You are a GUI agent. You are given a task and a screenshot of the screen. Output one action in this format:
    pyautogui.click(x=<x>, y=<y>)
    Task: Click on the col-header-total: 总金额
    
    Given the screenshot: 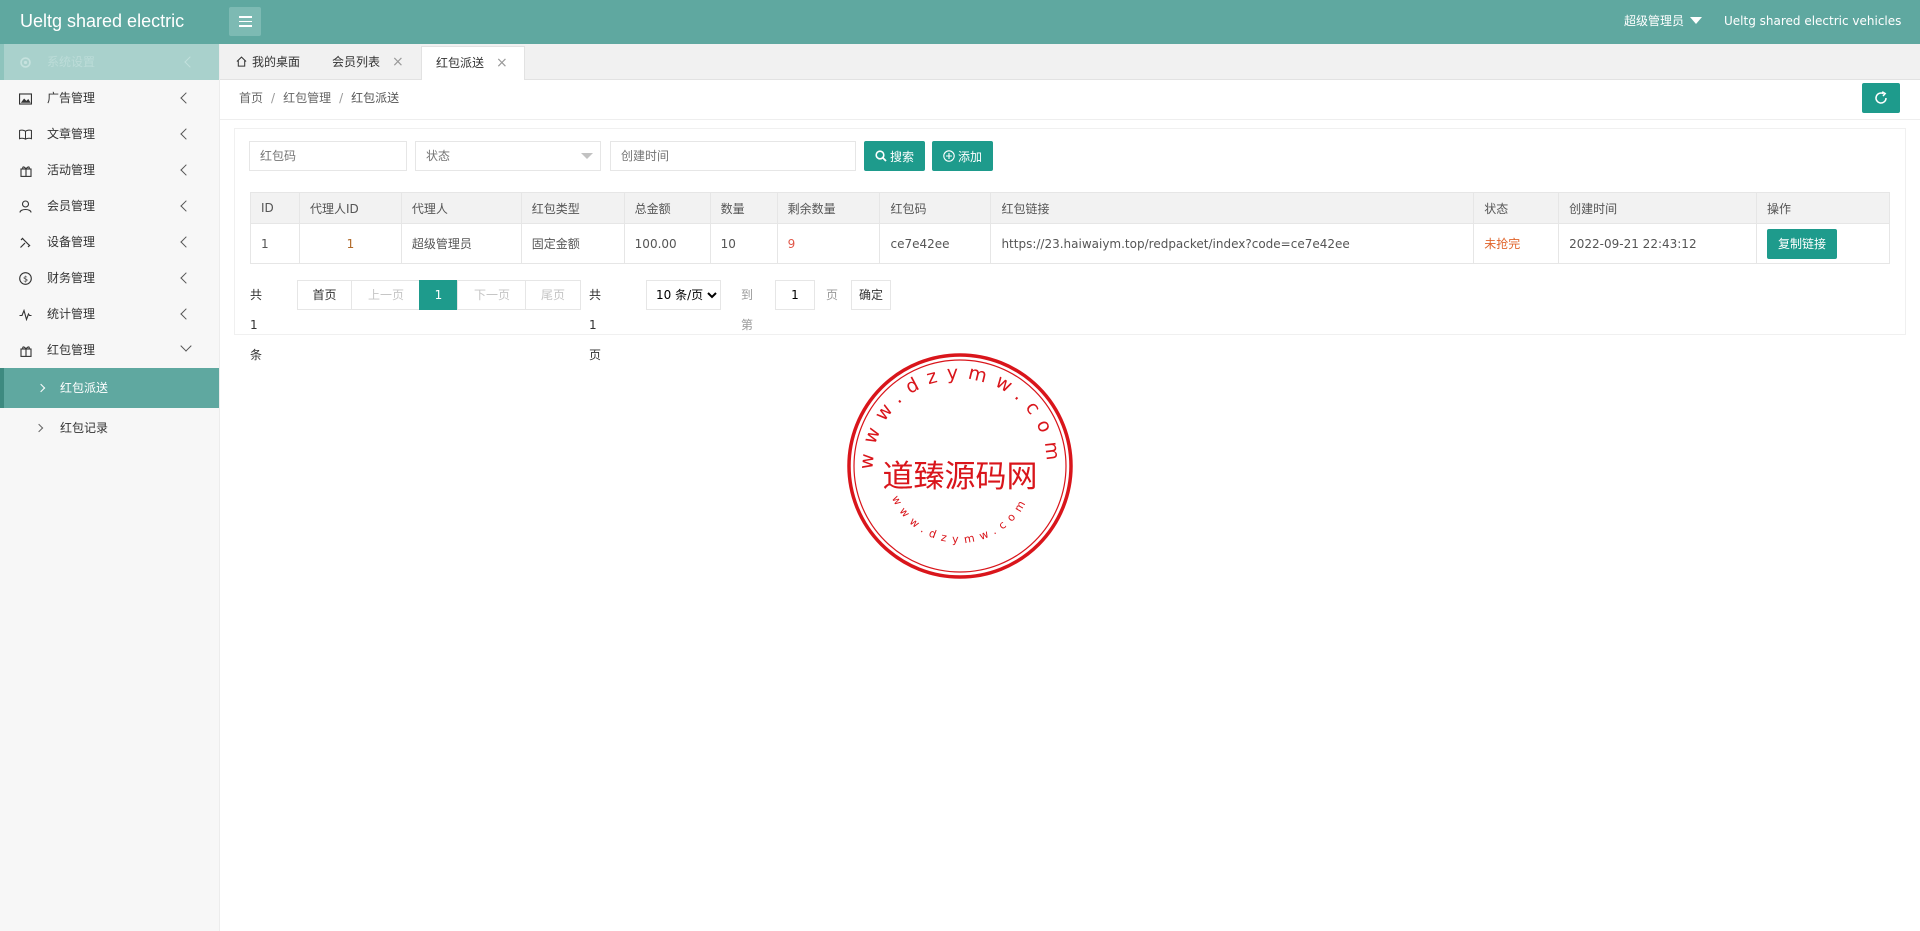 What is the action you would take?
    pyautogui.click(x=667, y=208)
    